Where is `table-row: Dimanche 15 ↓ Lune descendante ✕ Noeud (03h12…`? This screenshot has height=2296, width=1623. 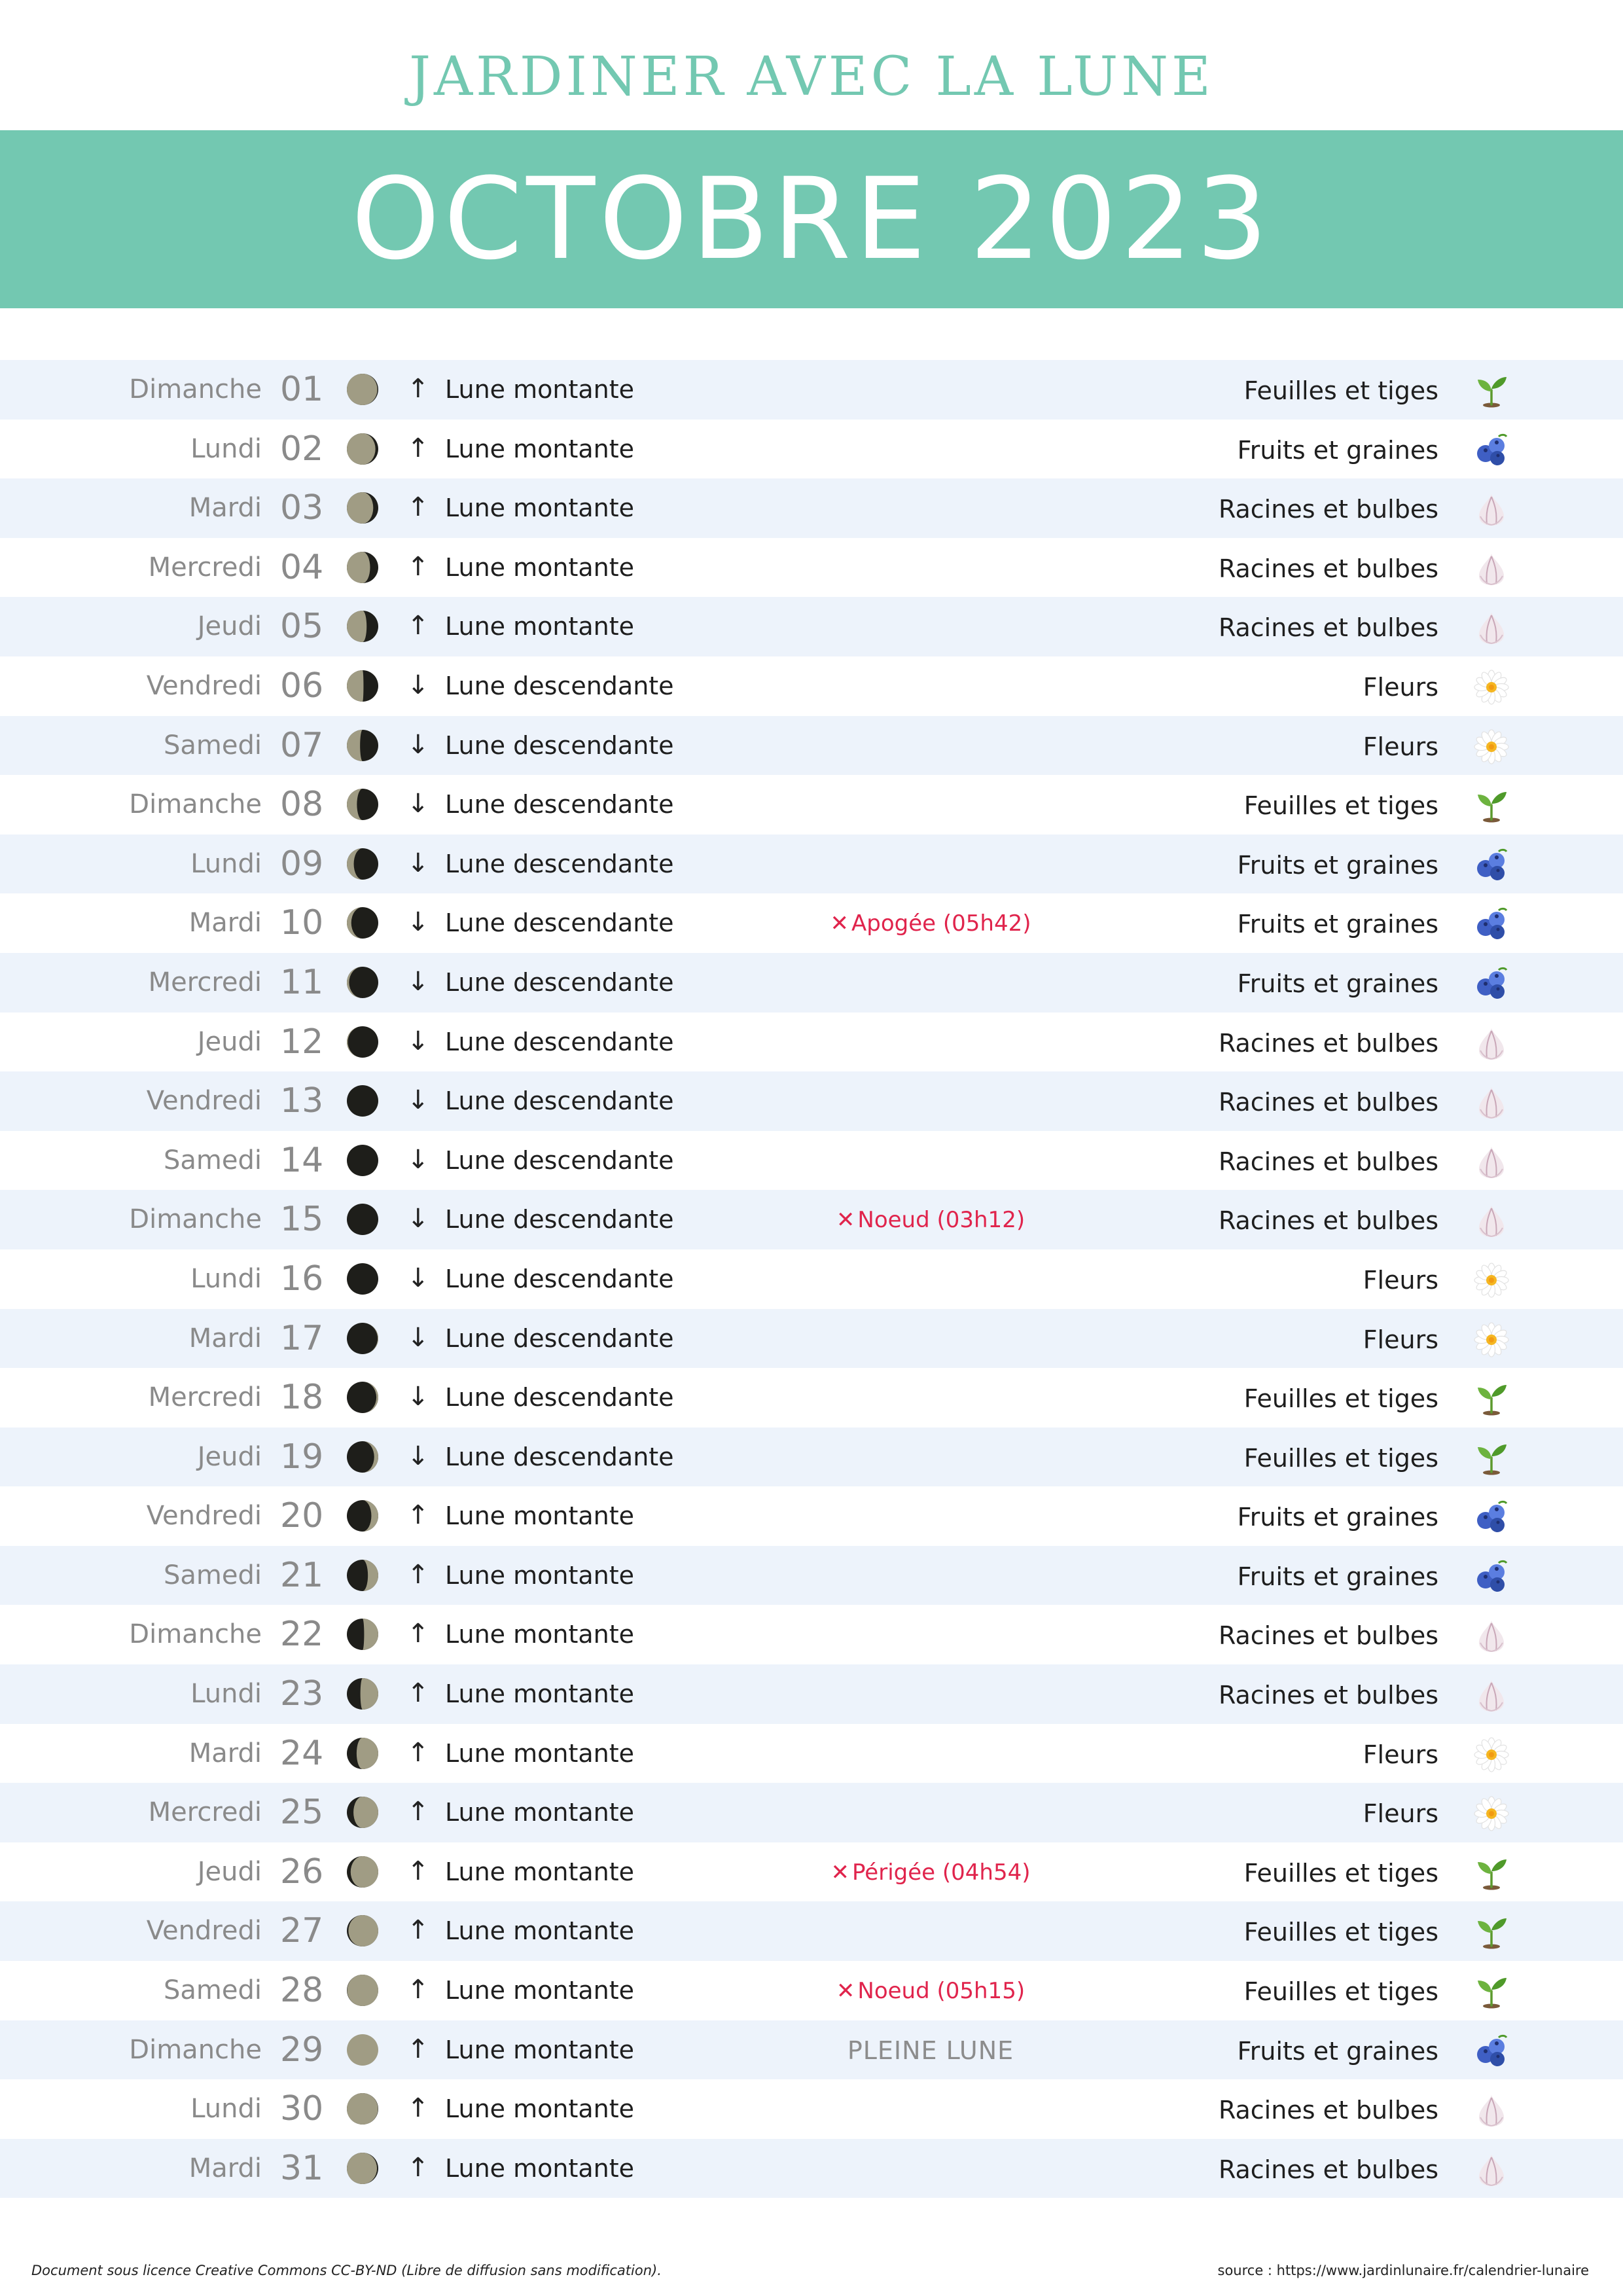 table-row: Dimanche 15 ↓ Lune descendante ✕ Noeud (03h12… is located at coordinates (811, 1219).